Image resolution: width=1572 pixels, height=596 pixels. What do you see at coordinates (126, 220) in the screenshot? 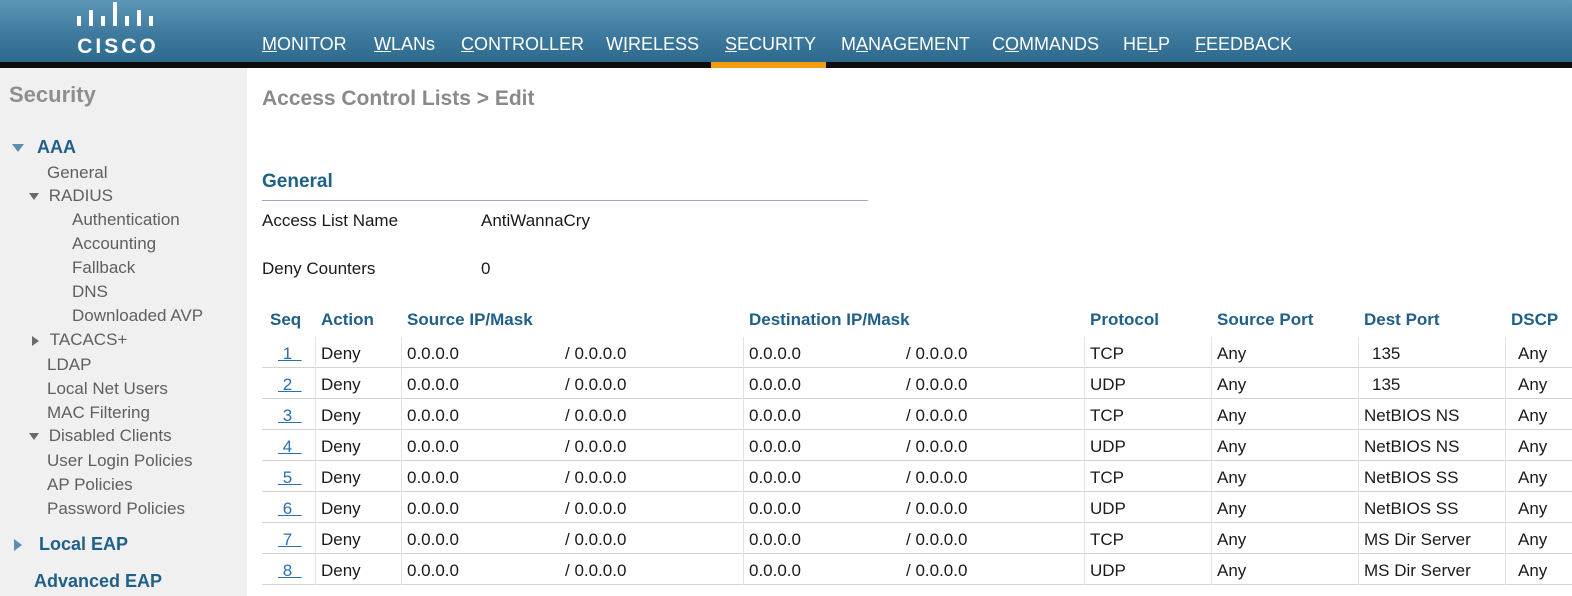
I see `sidebar-item-authentication: Authentication` at bounding box center [126, 220].